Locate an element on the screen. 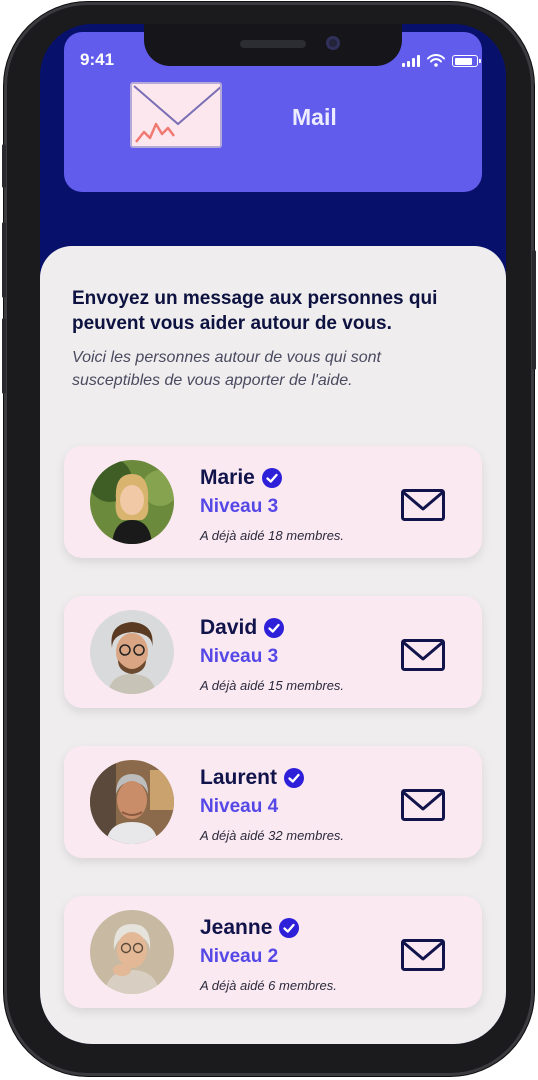 Image resolution: width=538 pixels, height=1080 pixels. volume-down-button is located at coordinates (4, 356).